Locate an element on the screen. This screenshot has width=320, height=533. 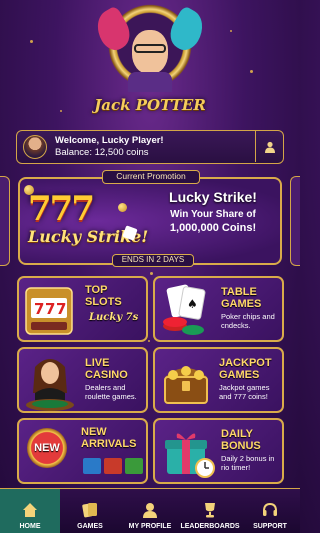
slot-machine-icon: 7 7 7 is located at coordinates (49, 311).